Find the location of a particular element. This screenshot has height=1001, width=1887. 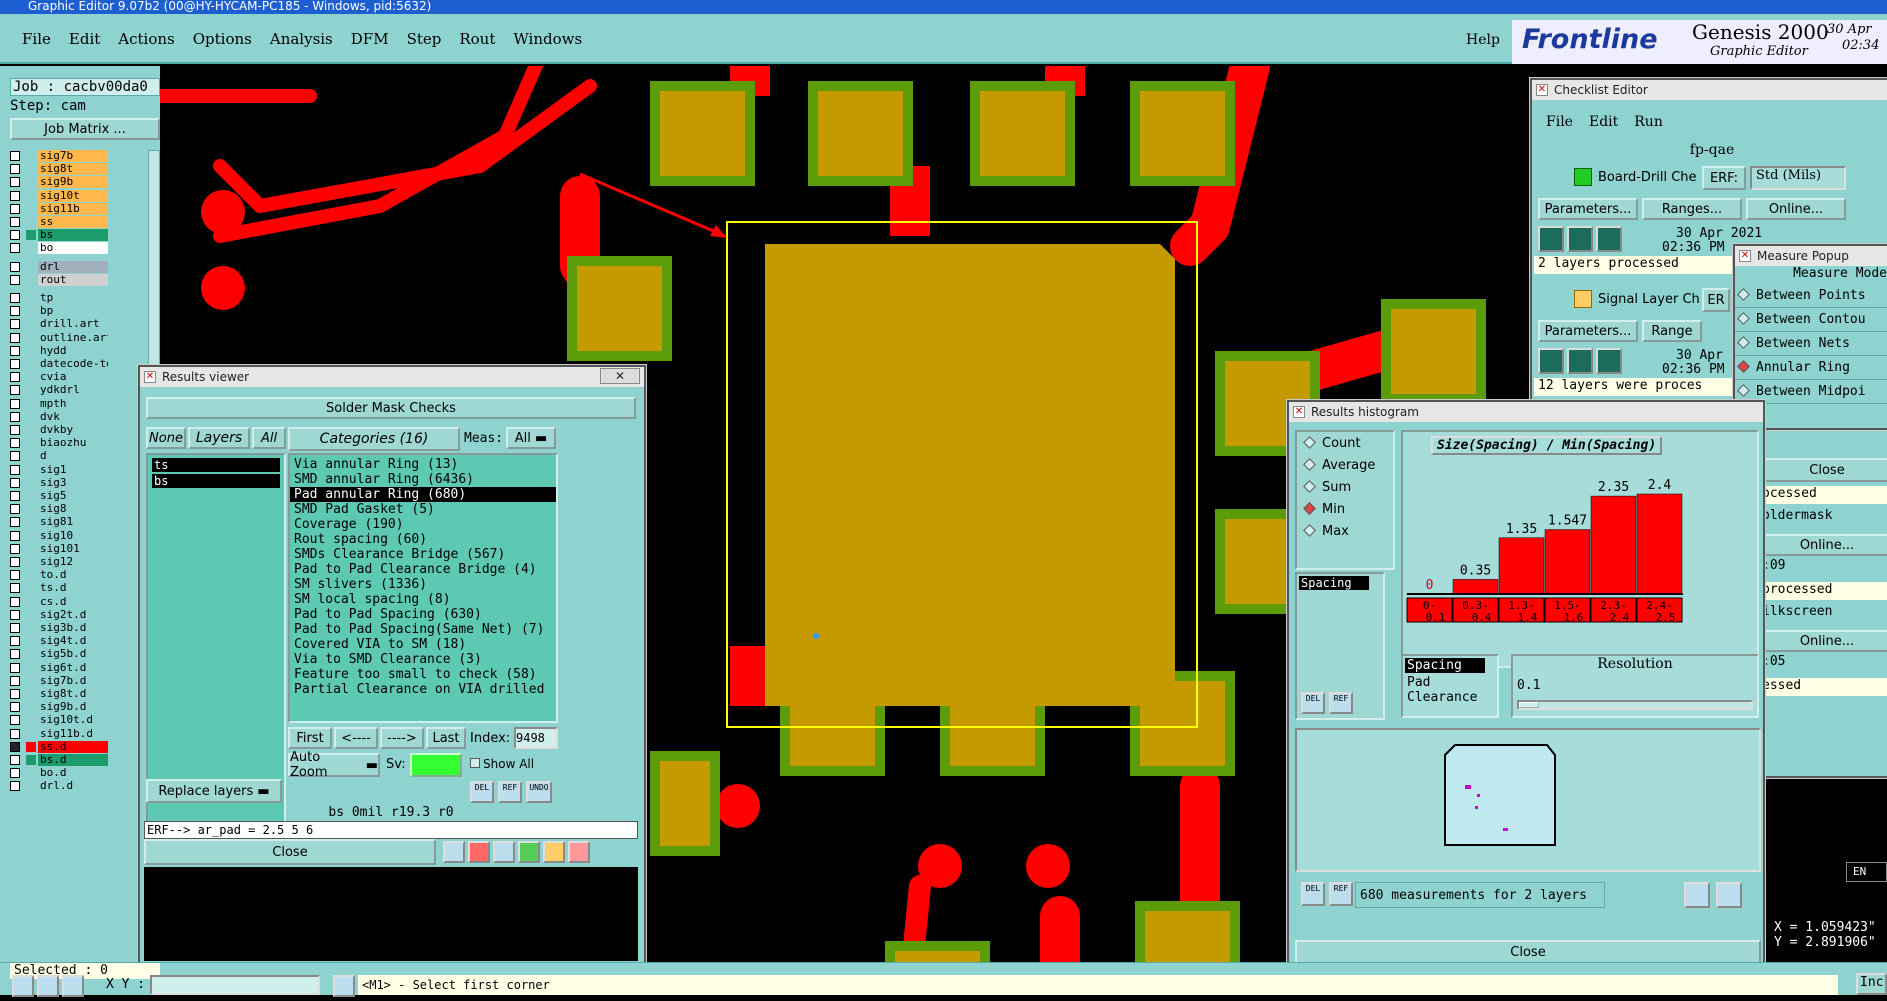

snap-tool-icon is located at coordinates (73, 986).